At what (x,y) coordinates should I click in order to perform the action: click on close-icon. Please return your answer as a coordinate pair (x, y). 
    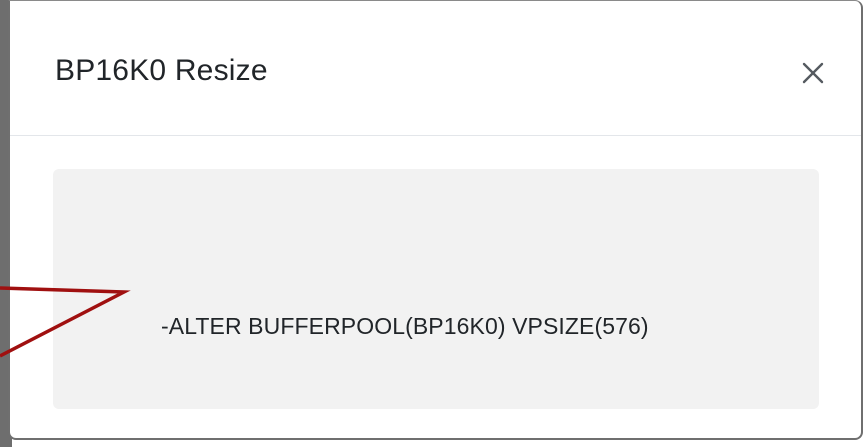
    Looking at the image, I should click on (813, 73).